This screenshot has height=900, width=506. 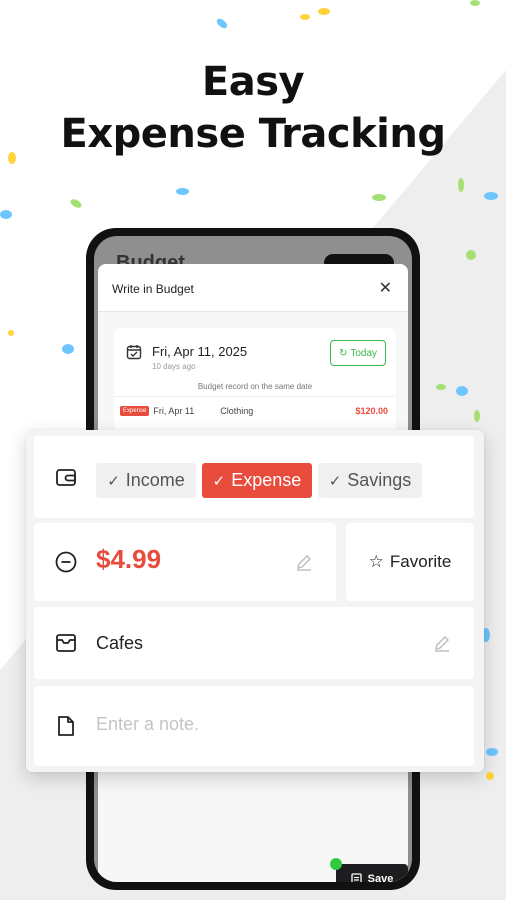 What do you see at coordinates (134, 352) in the screenshot?
I see `calendar-icon` at bounding box center [134, 352].